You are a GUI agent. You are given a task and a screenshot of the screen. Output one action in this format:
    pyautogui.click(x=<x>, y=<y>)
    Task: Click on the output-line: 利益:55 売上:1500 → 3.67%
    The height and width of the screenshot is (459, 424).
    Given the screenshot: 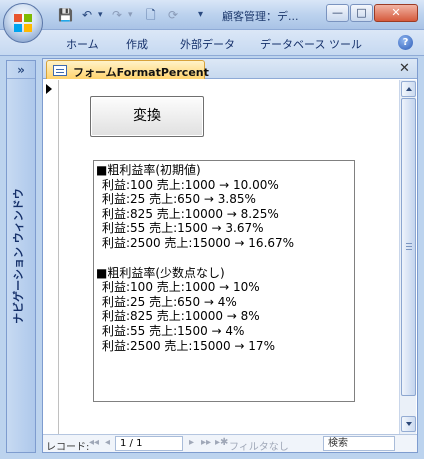 What is the action you would take?
    pyautogui.click(x=183, y=228)
    